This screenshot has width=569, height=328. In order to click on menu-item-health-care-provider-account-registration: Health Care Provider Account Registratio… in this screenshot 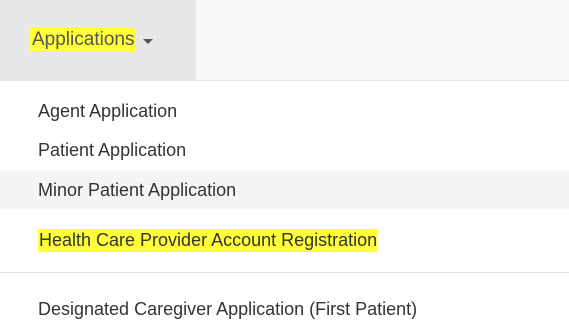, I will do `click(284, 240)`.